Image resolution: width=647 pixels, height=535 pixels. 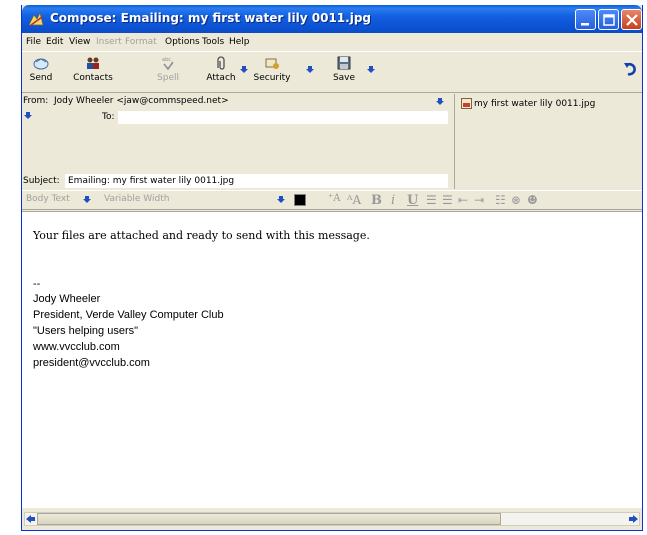 What do you see at coordinates (67, 299) in the screenshot?
I see `signature-name: Jody Wheeler` at bounding box center [67, 299].